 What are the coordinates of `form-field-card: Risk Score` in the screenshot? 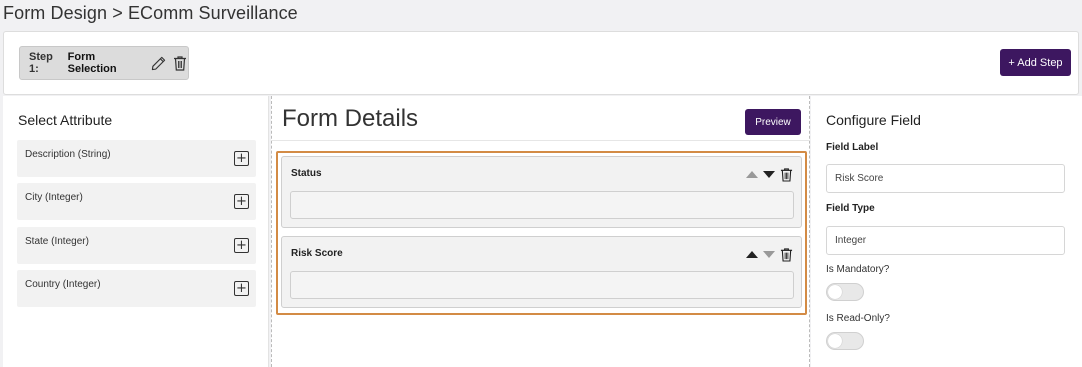 It's located at (541, 272).